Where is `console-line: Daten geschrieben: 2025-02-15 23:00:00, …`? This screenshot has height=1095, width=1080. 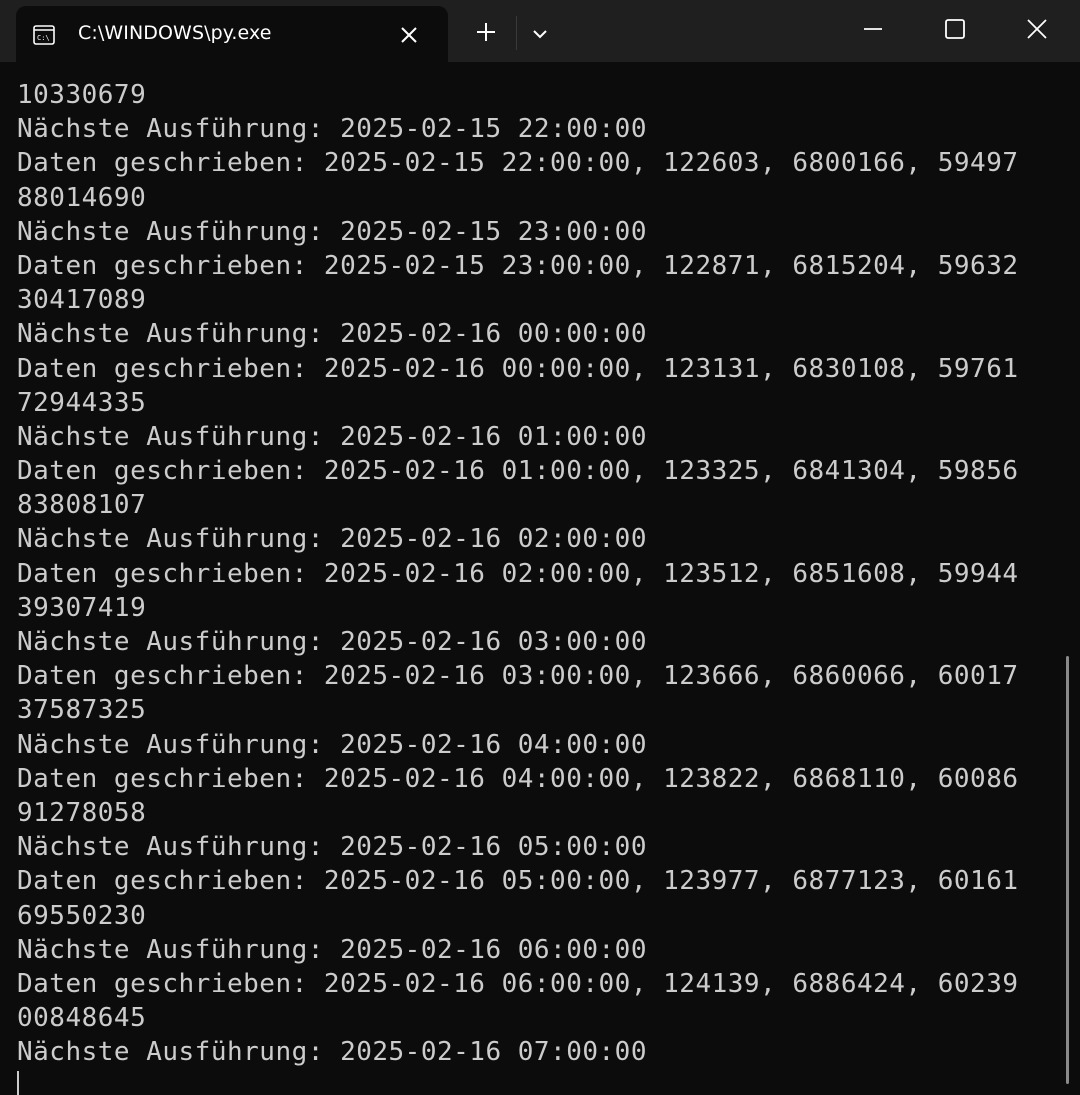 console-line: Daten geschrieben: 2025-02-15 23:00:00, … is located at coordinates (518, 265).